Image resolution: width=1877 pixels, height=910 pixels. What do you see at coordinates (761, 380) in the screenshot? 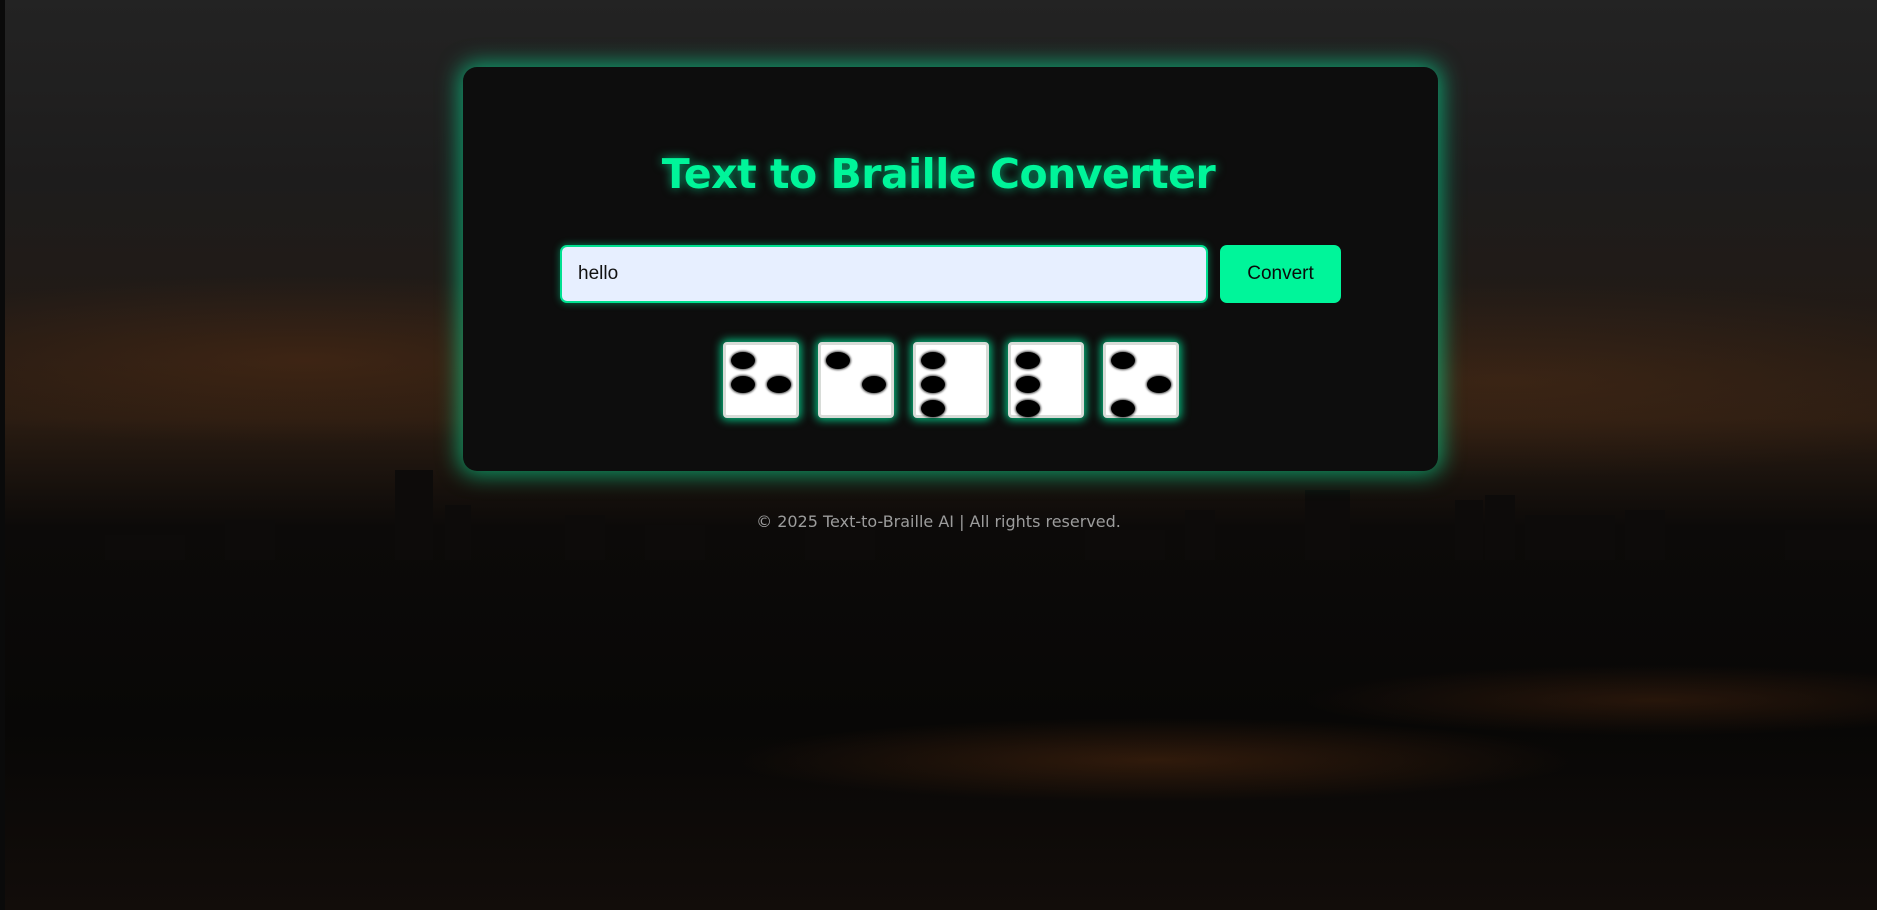
I see `braille-cell-h` at bounding box center [761, 380].